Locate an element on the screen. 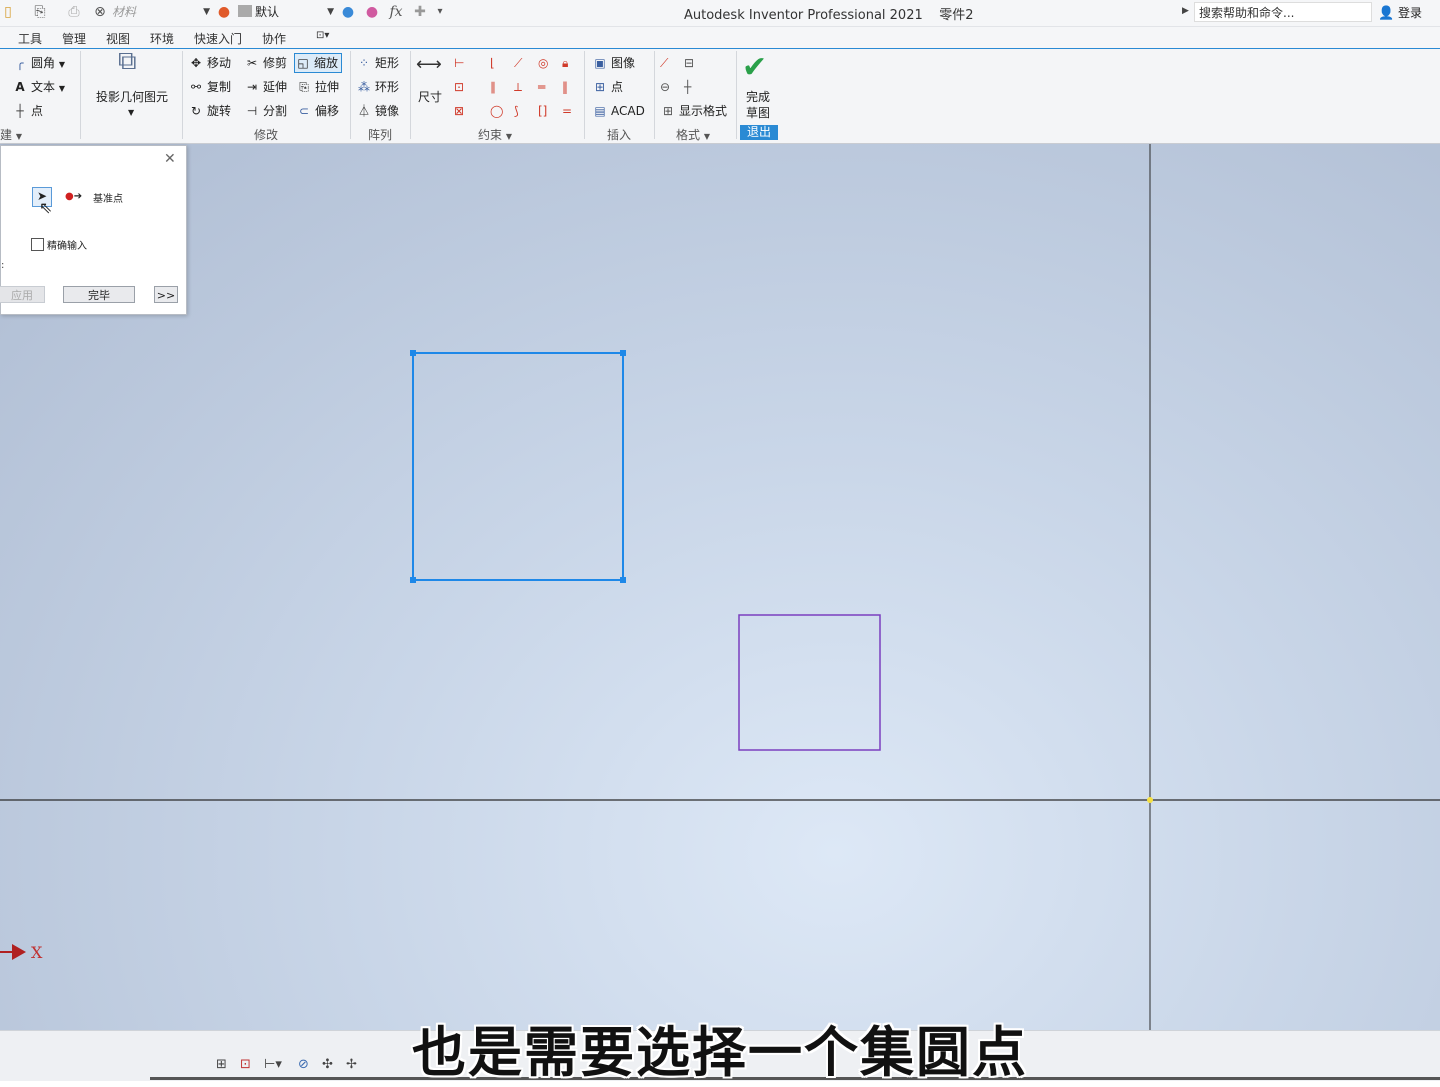 This screenshot has height=1087, width=1440. relax-mode-icon: ⊠ is located at coordinates (459, 111).